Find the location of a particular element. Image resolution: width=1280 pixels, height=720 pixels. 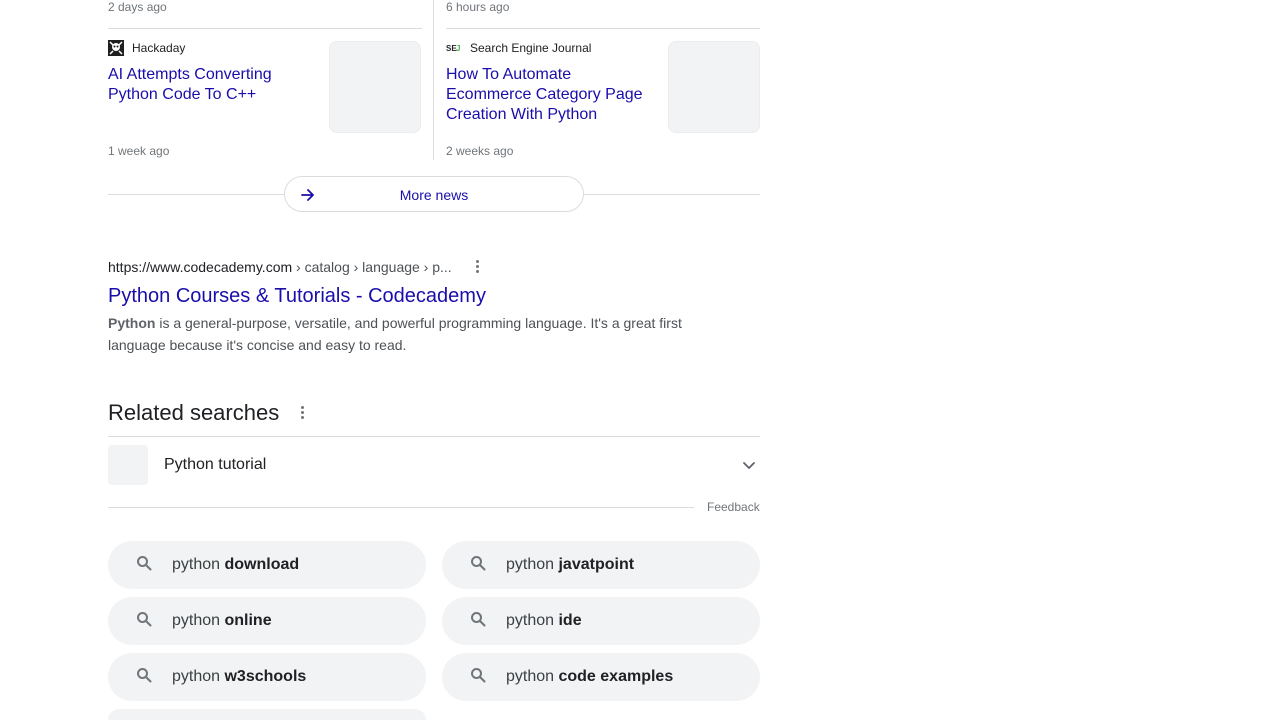

result-url-domain: https://www.codecademy.com is located at coordinates (200, 267).